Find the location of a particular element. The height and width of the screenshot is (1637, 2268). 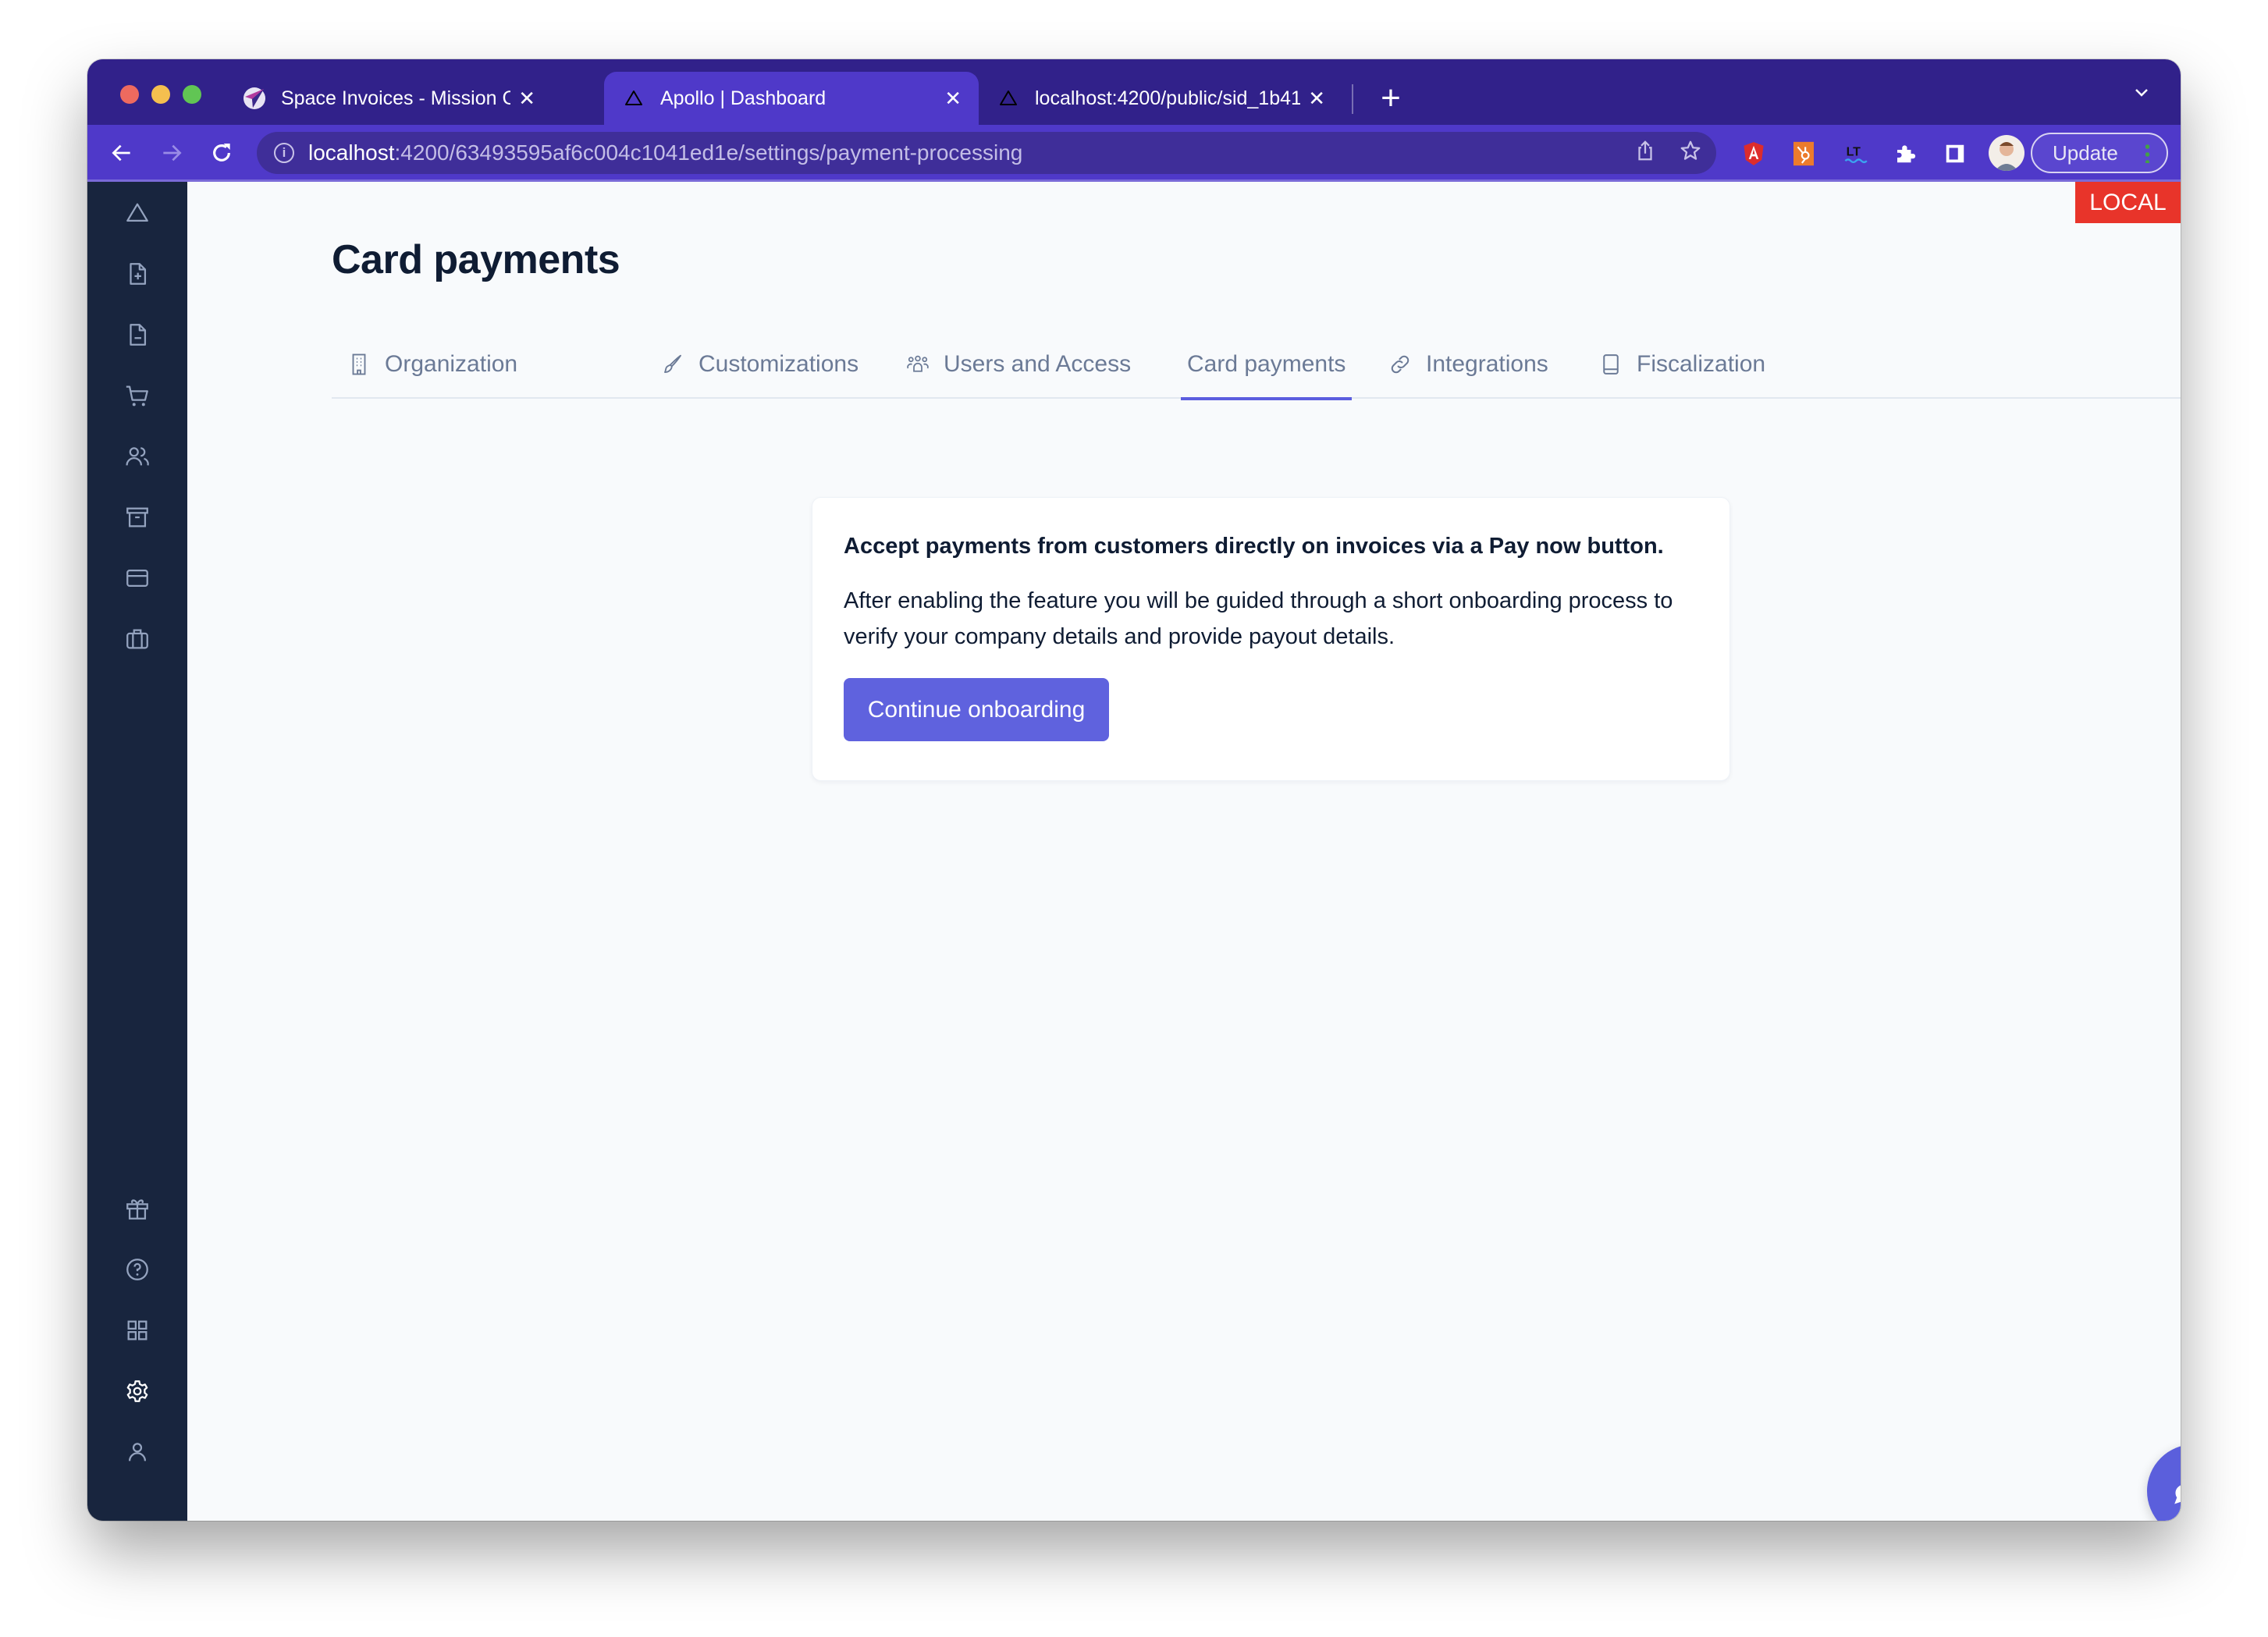

browser-tab-apollo-dashboard: Apollo | Dashboard ✕ is located at coordinates (791, 98).